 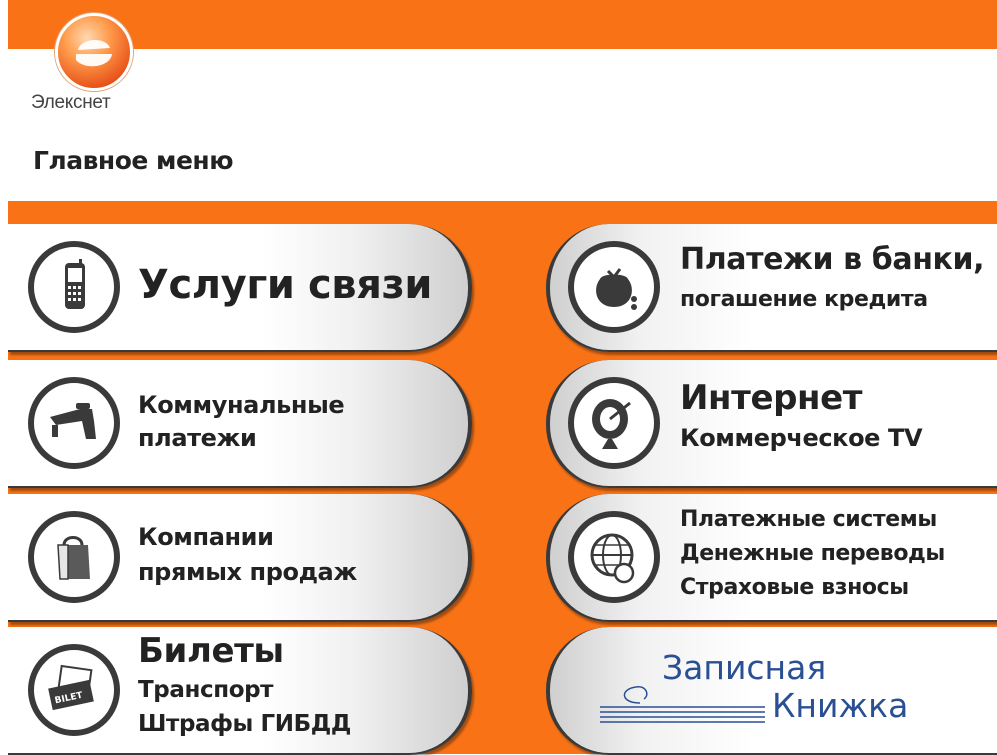 What do you see at coordinates (744, 667) in the screenshot?
I see `notebook-title-line1: Записная` at bounding box center [744, 667].